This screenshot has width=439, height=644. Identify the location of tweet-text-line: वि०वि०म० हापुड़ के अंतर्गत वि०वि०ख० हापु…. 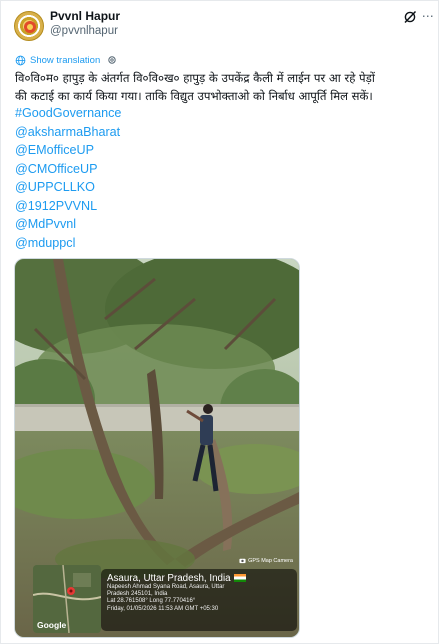
(195, 78).